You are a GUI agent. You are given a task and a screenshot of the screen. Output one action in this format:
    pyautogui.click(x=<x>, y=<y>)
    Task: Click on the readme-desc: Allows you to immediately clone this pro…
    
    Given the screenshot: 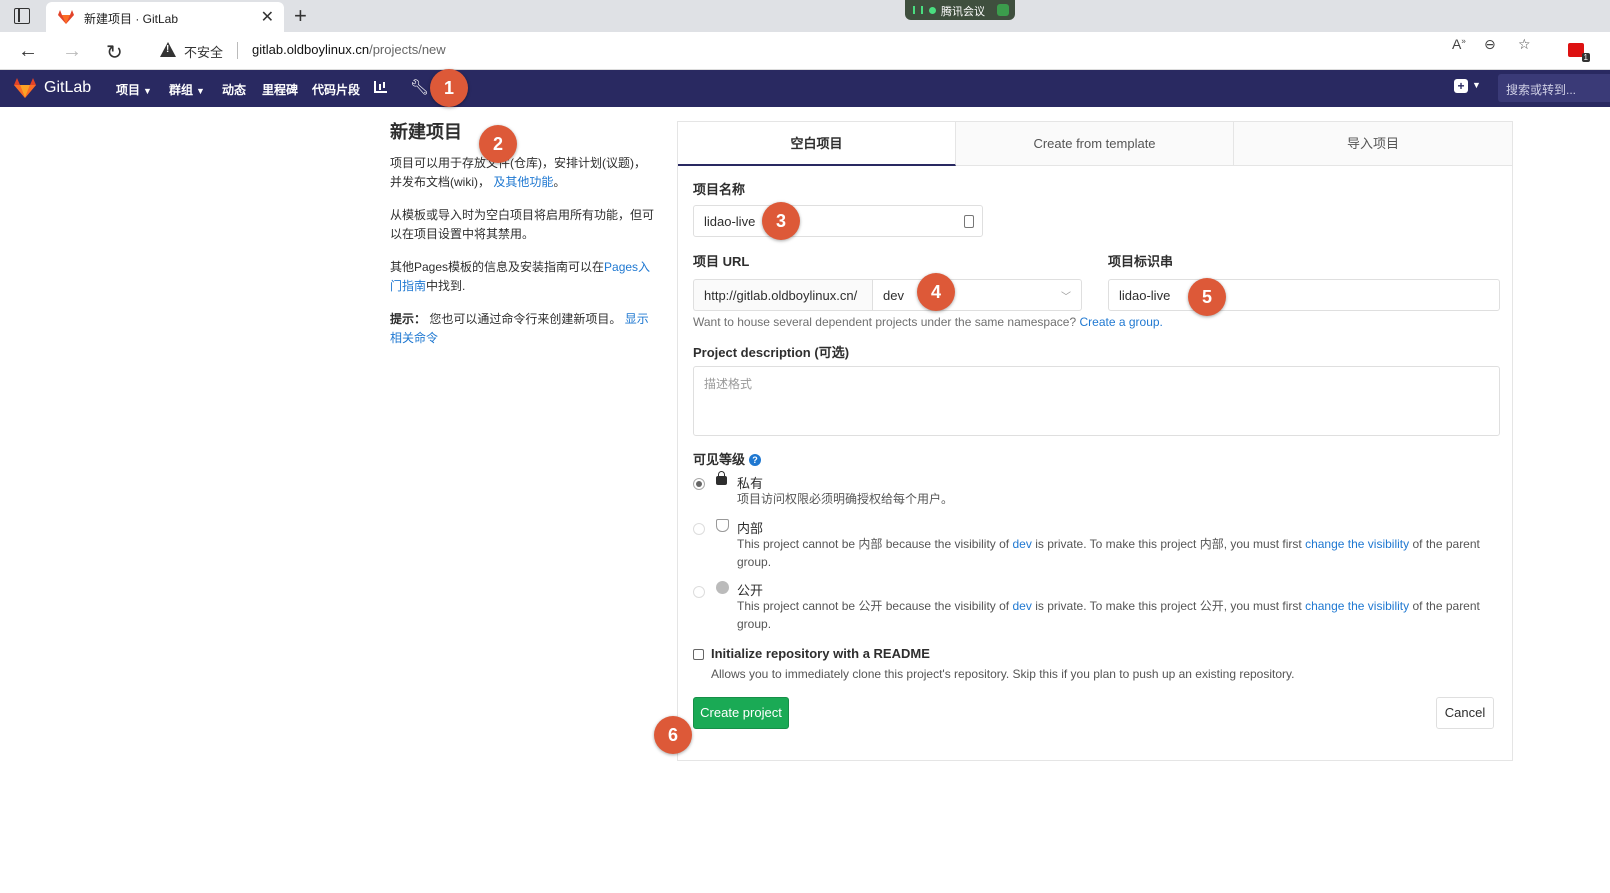 What is the action you would take?
    pyautogui.click(x=1003, y=674)
    